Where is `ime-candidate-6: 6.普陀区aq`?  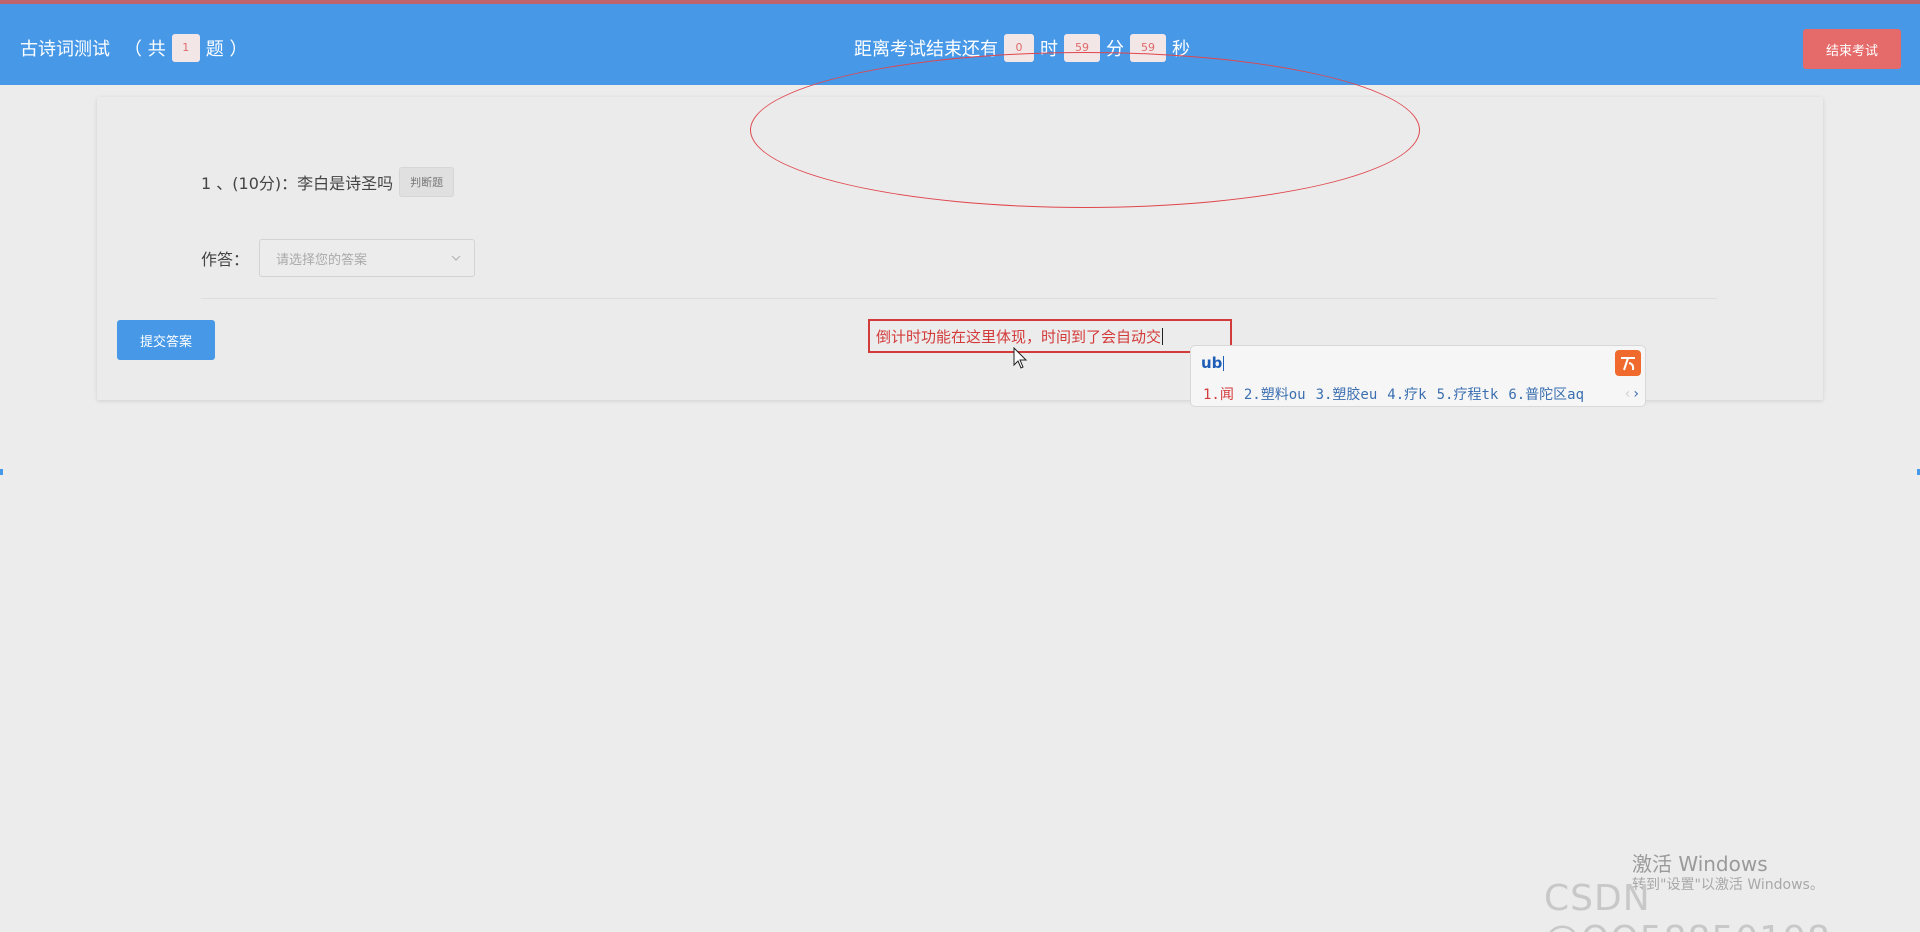 ime-candidate-6: 6.普陀区aq is located at coordinates (1546, 394).